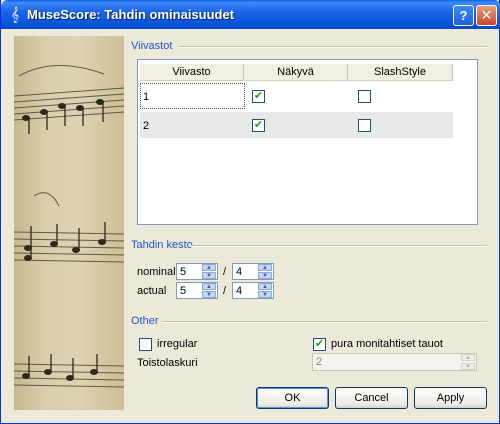 The width and height of the screenshot is (500, 424). I want to click on staff-cell-editor, so click(192, 96).